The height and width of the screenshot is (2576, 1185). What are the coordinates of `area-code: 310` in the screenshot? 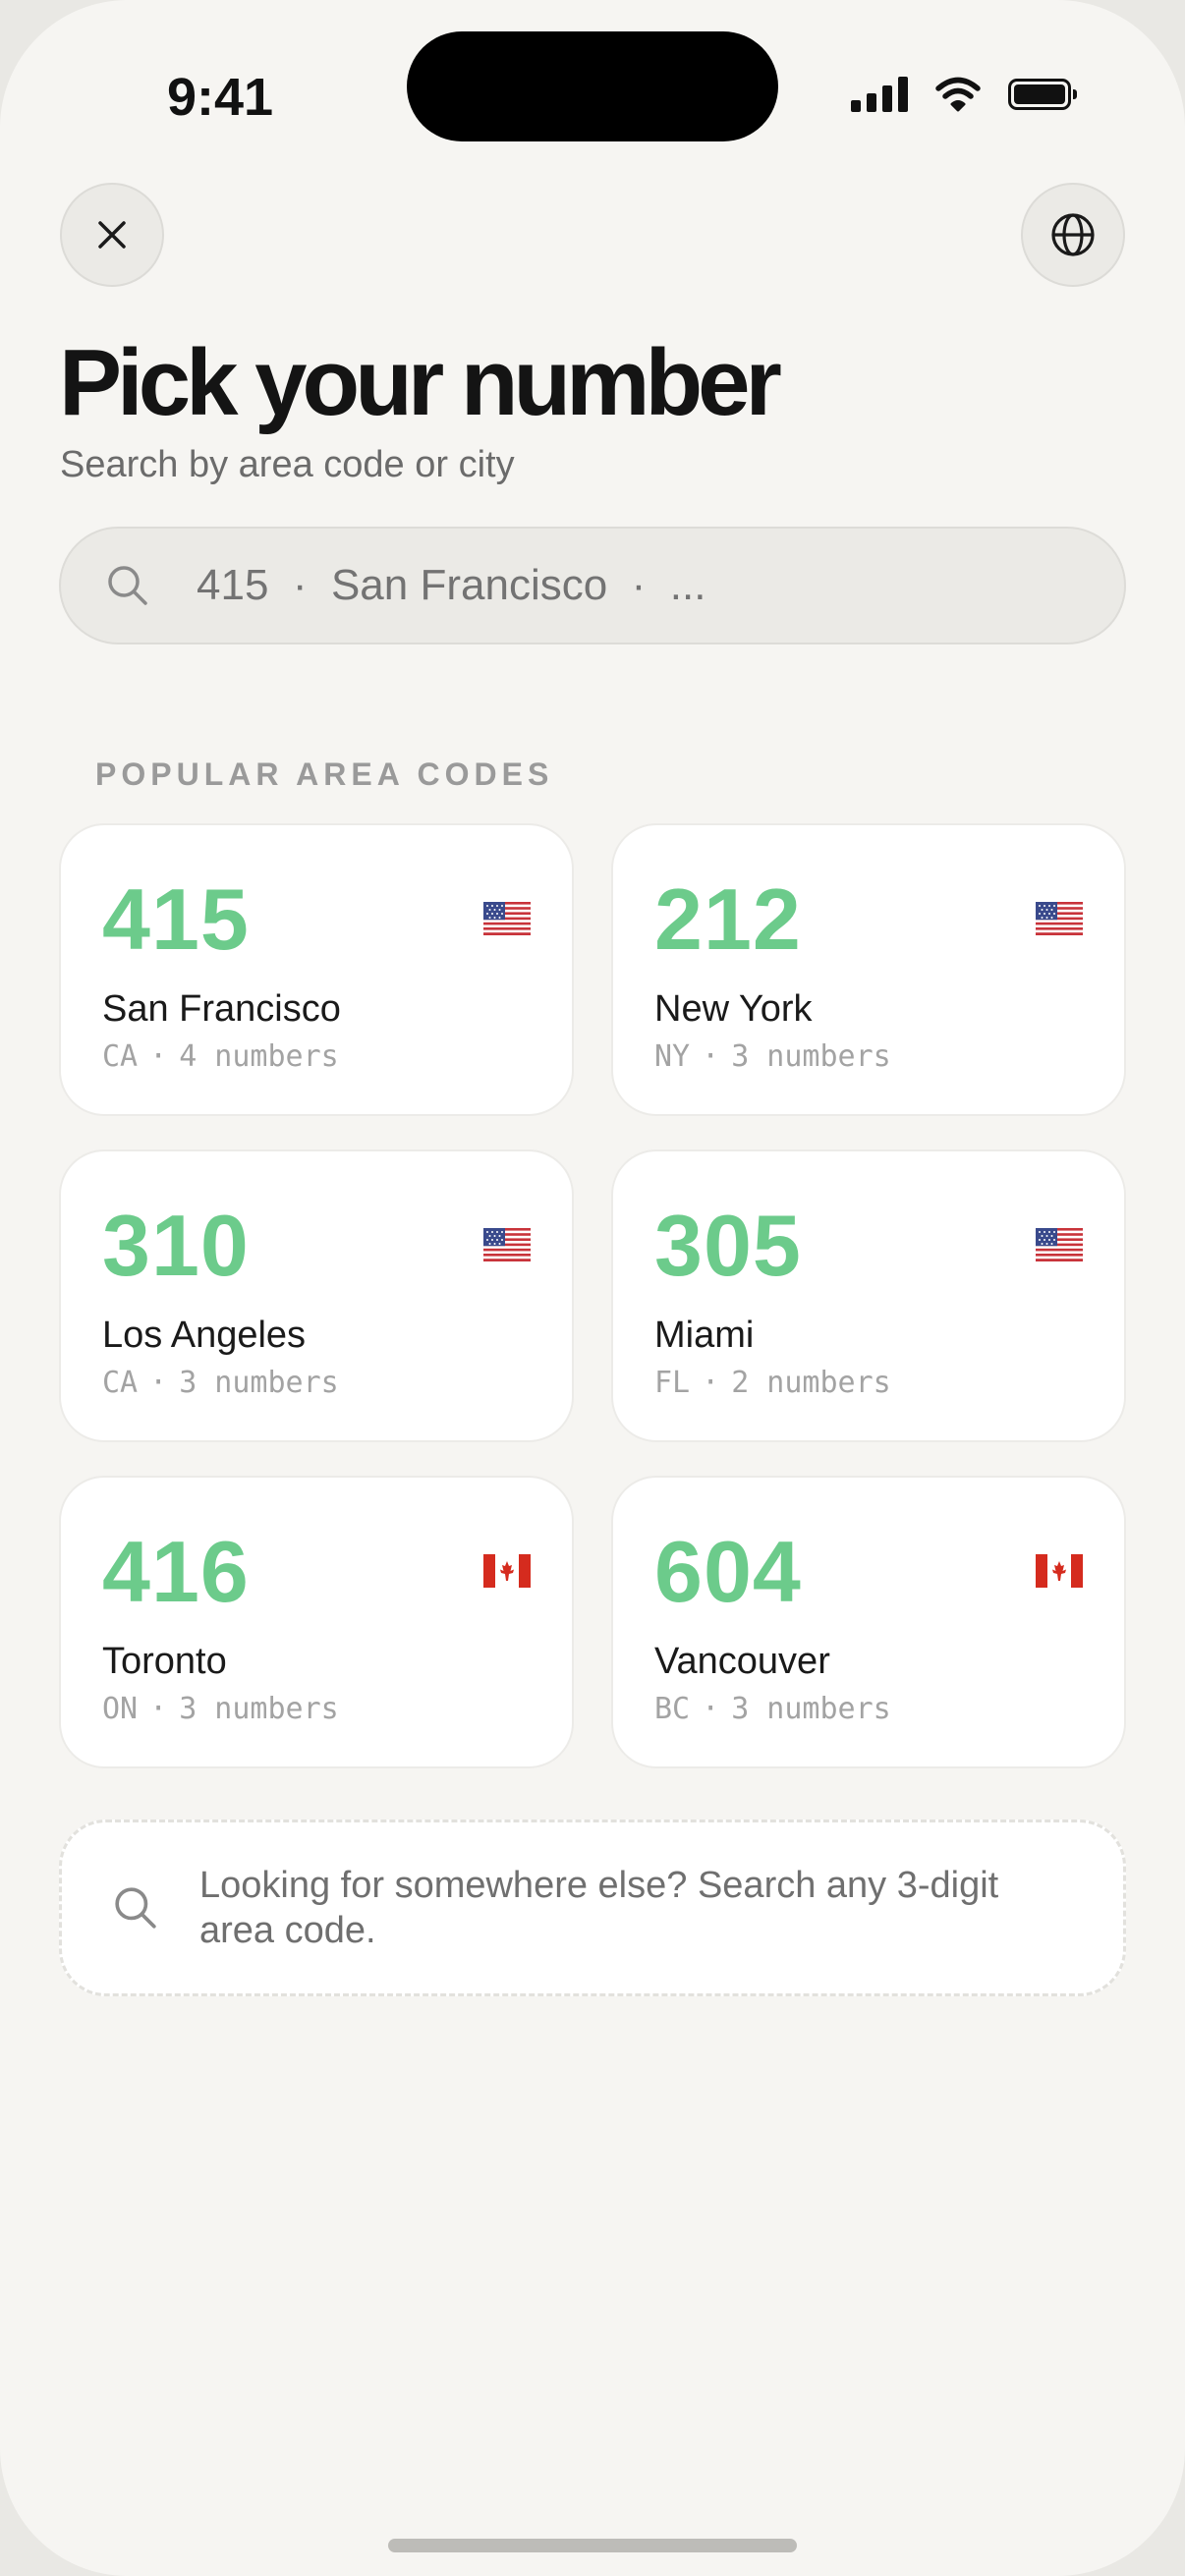 It's located at (176, 1245).